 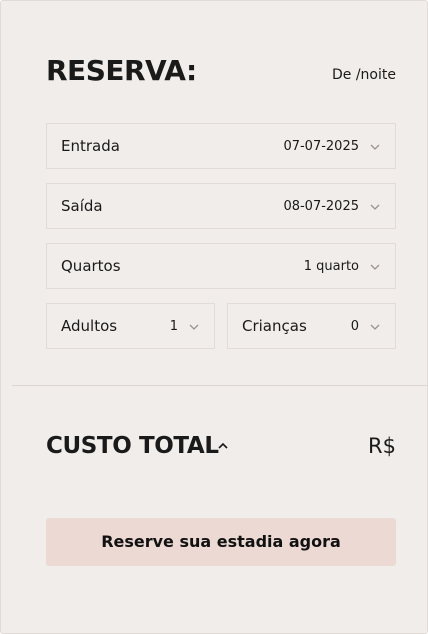 What do you see at coordinates (90, 146) in the screenshot?
I see `checkin-label: Entrada` at bounding box center [90, 146].